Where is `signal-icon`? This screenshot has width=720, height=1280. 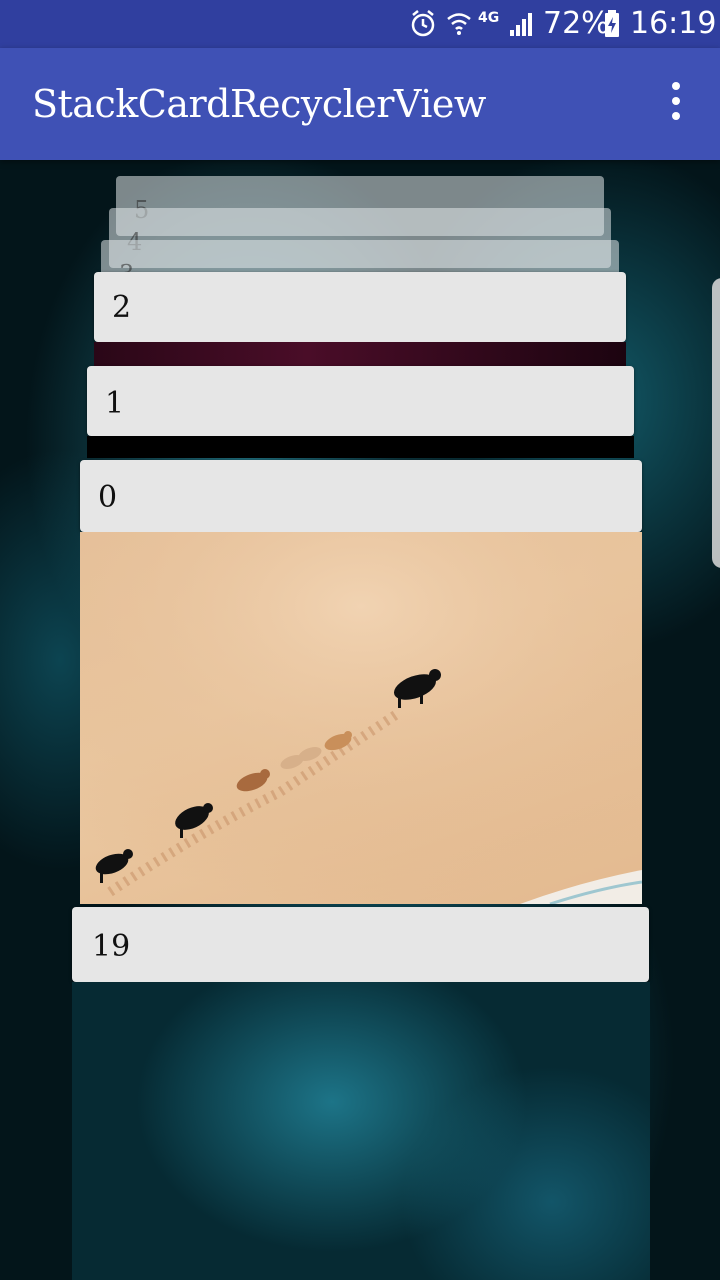
signal-icon is located at coordinates (521, 24).